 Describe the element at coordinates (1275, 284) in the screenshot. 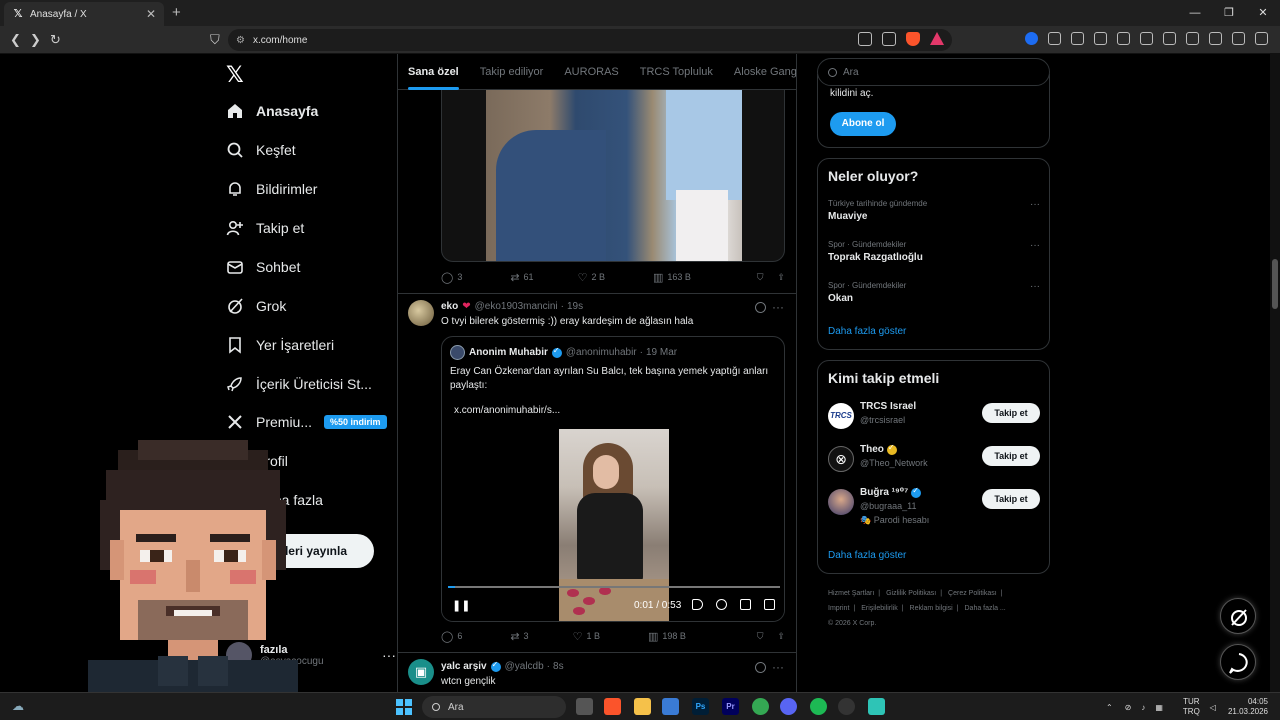

I see `scrollbar-thumb` at that location.